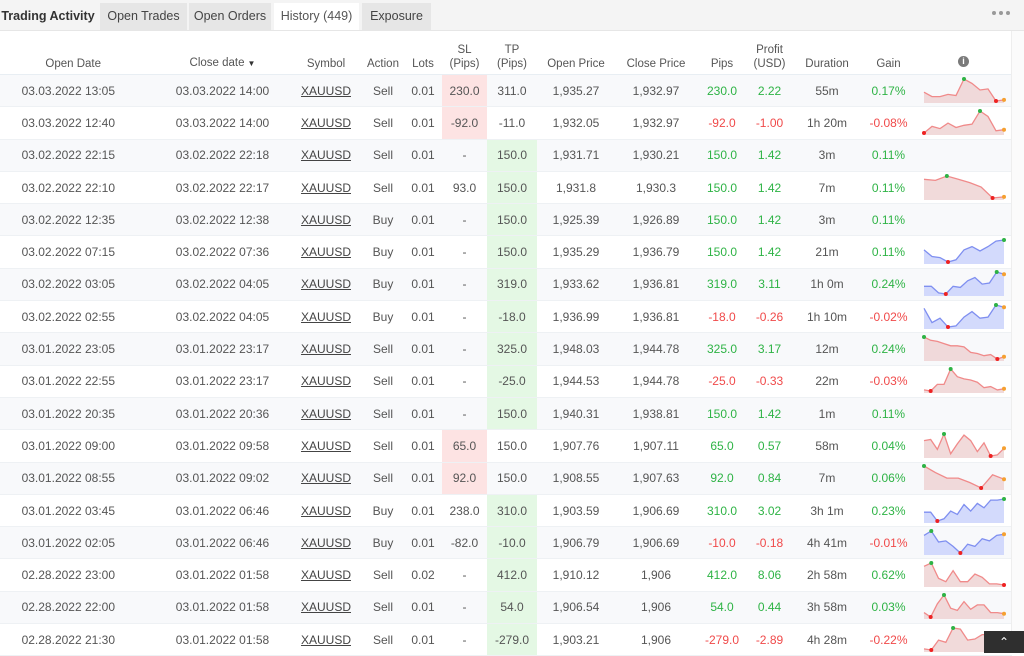 The width and height of the screenshot is (1024, 656). What do you see at coordinates (656, 639) in the screenshot?
I see `close-price-cell: 1,906` at bounding box center [656, 639].